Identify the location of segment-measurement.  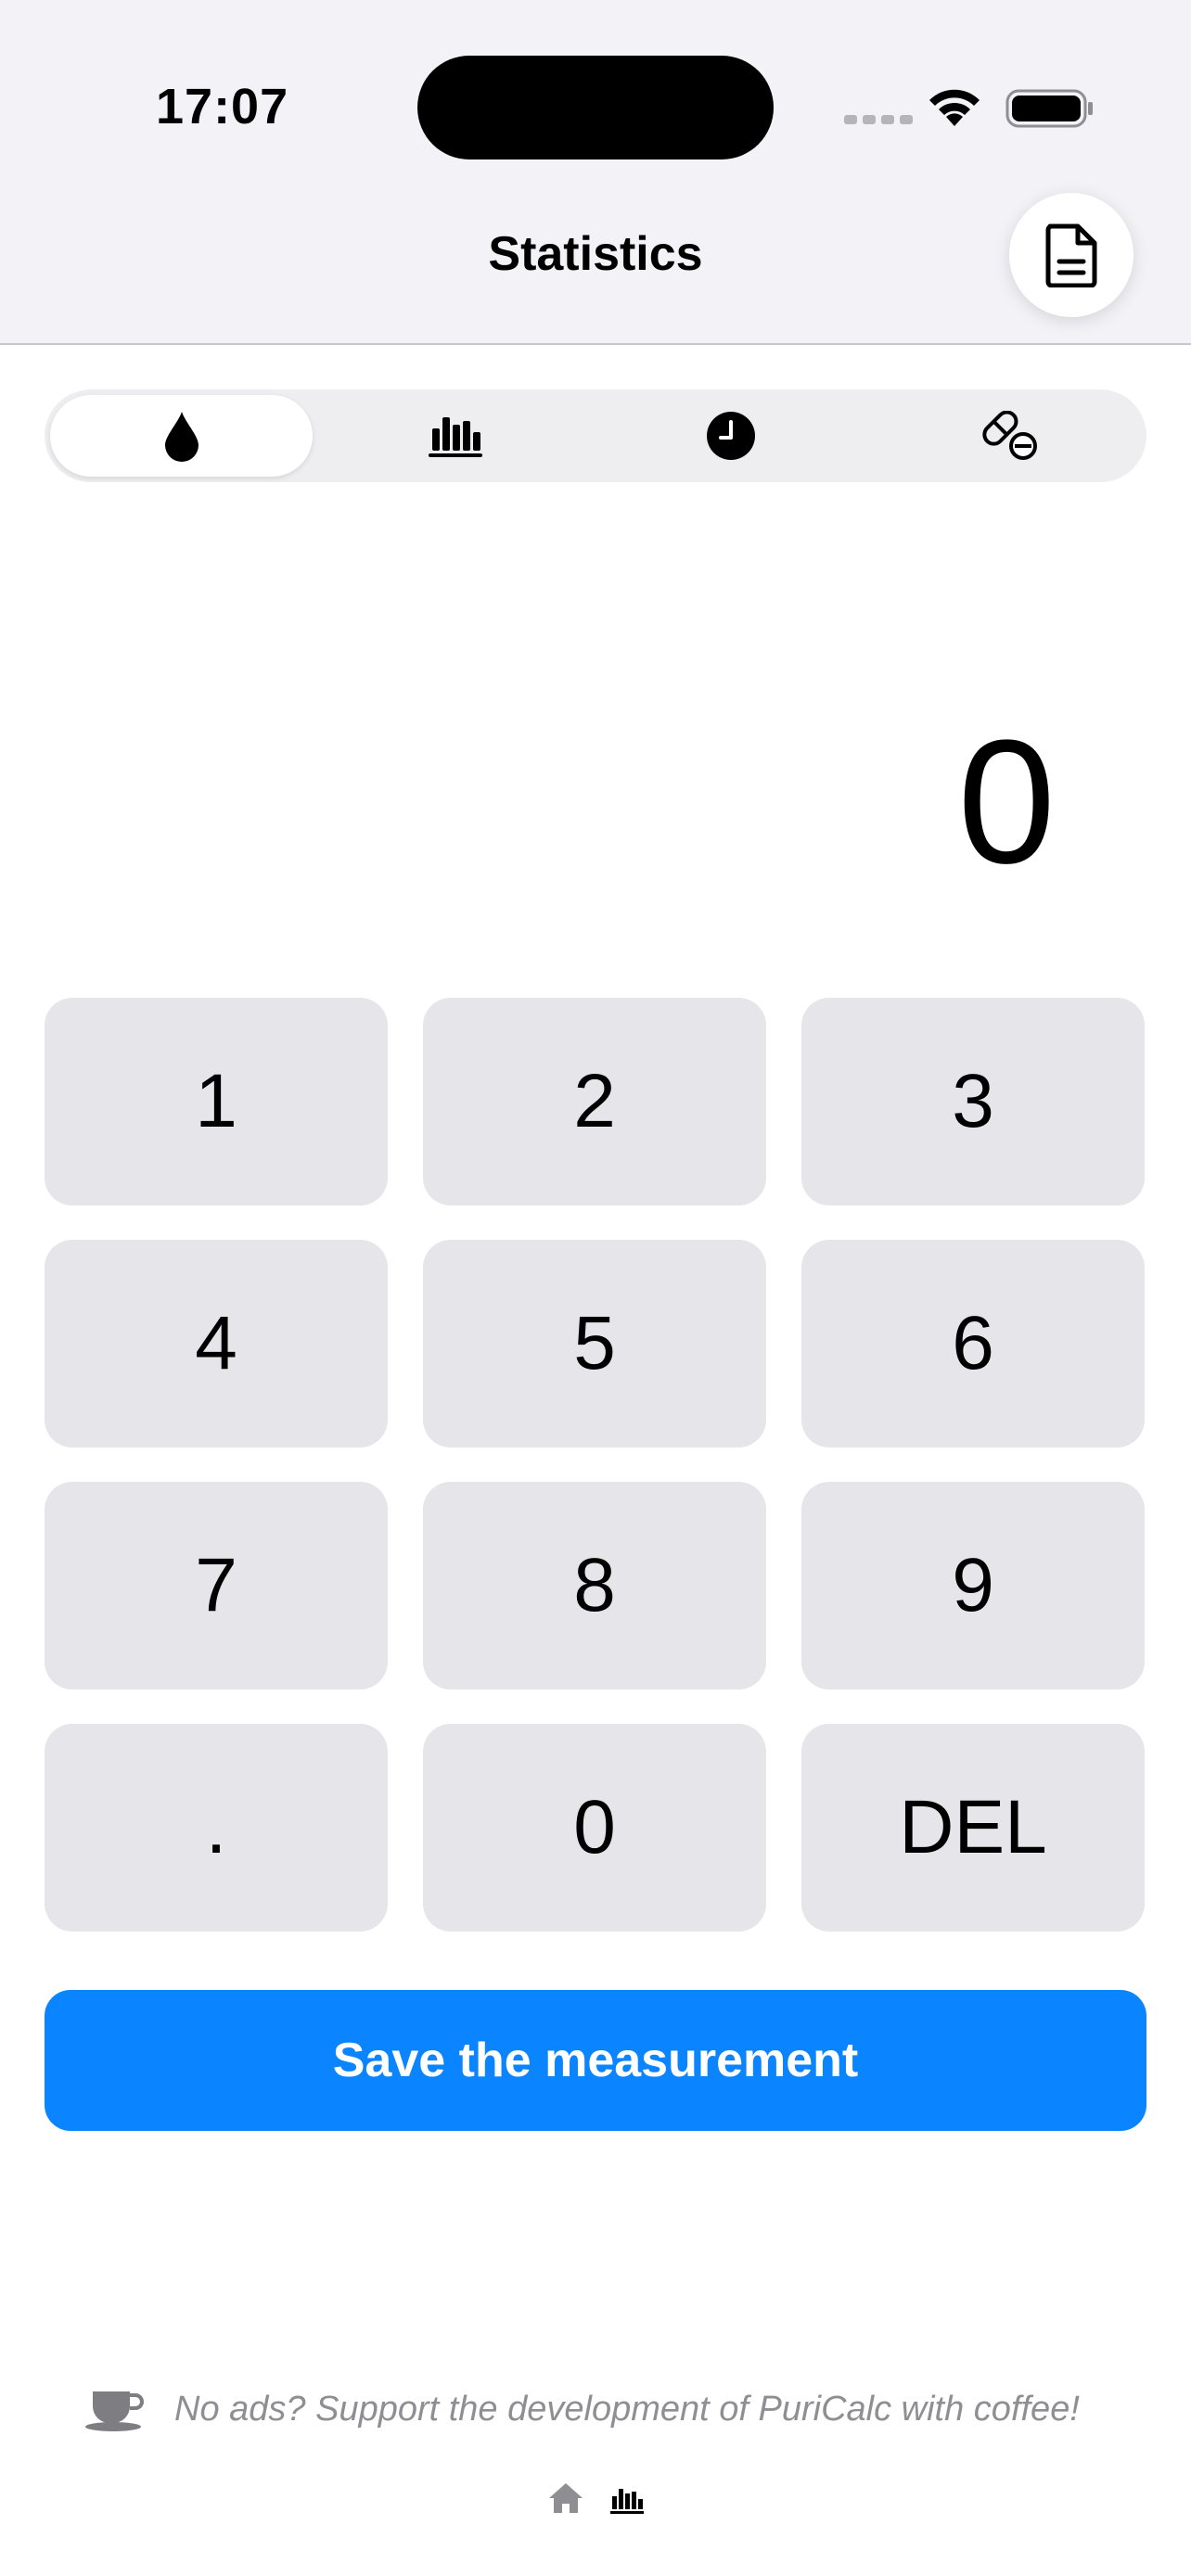
(181, 436).